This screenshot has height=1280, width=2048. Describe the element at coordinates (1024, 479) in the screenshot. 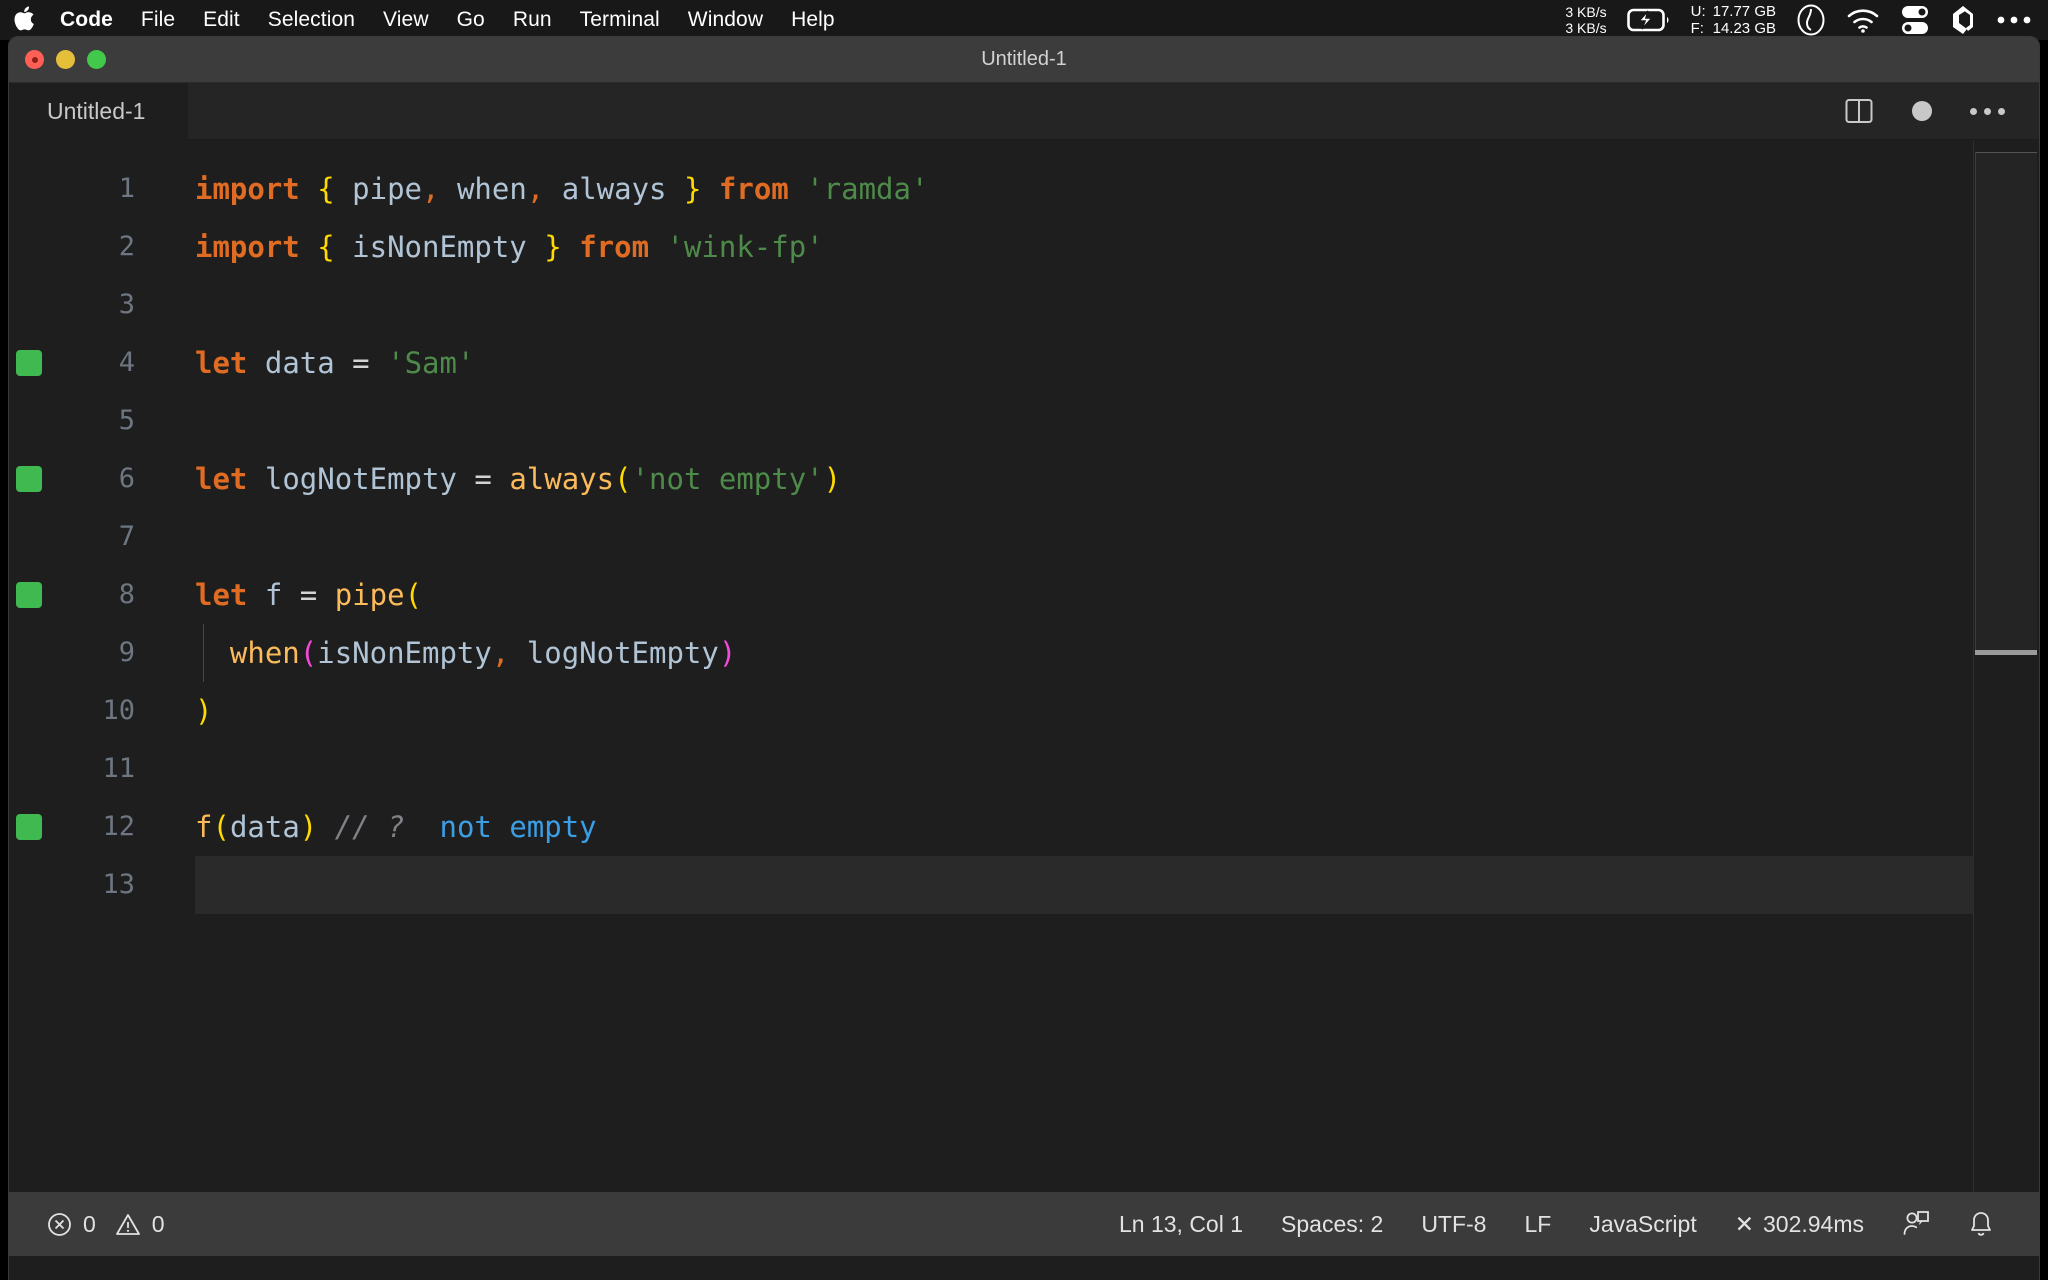

I see `code-line: 6 let logNotEmpty = always('not empty')` at that location.